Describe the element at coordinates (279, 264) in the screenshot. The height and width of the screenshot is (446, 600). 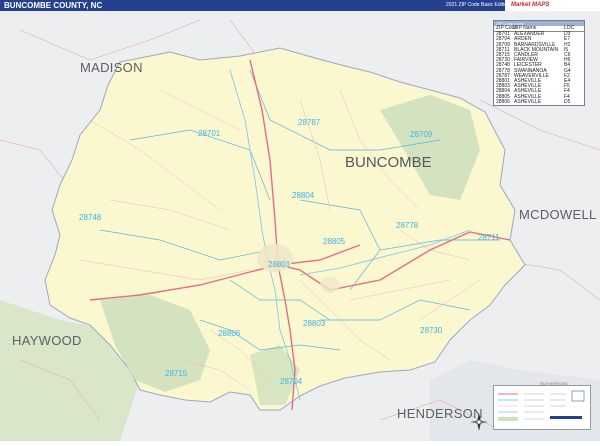
I see `zip-28801: 28801` at that location.